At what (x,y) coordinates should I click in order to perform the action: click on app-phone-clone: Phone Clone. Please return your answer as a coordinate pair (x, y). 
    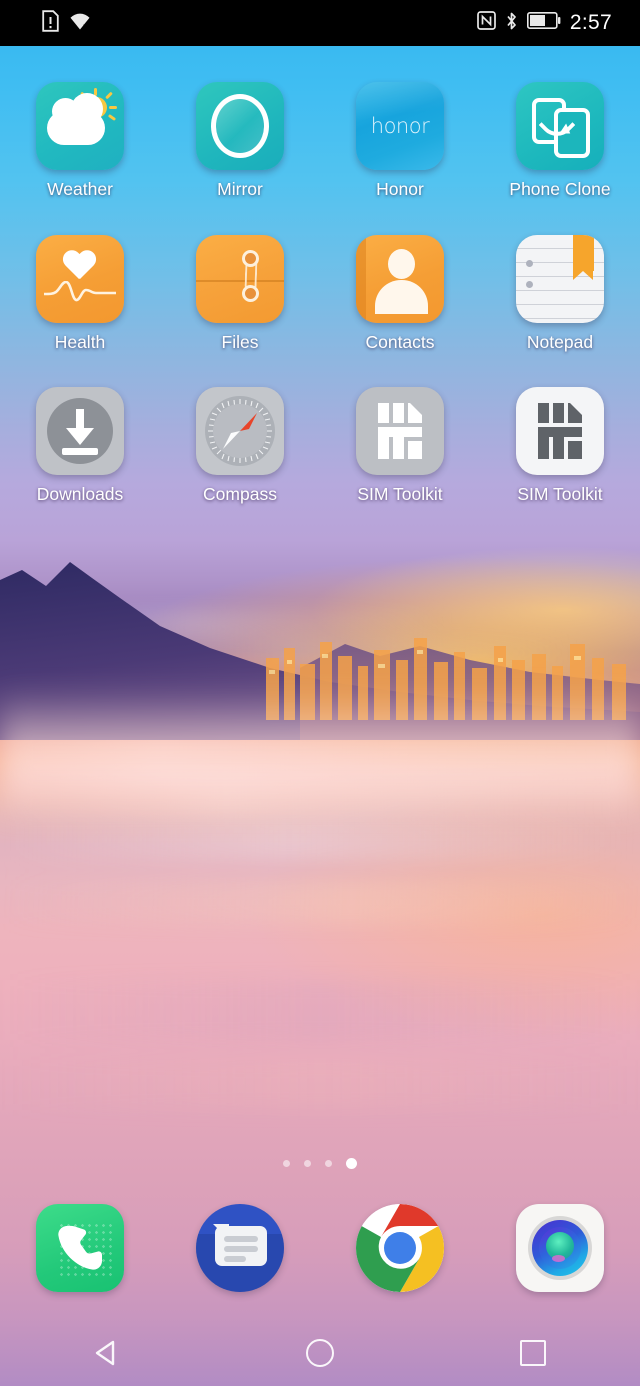
    Looking at the image, I should click on (560, 122).